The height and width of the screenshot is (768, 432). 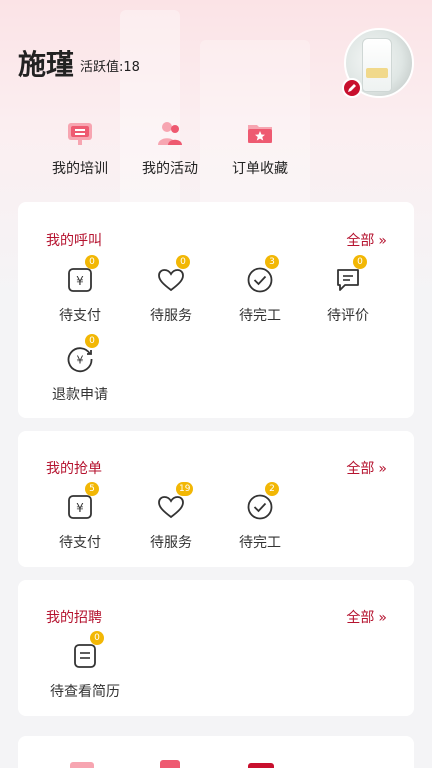 What do you see at coordinates (74, 469) in the screenshot?
I see `grabs-title: 我的抢单` at bounding box center [74, 469].